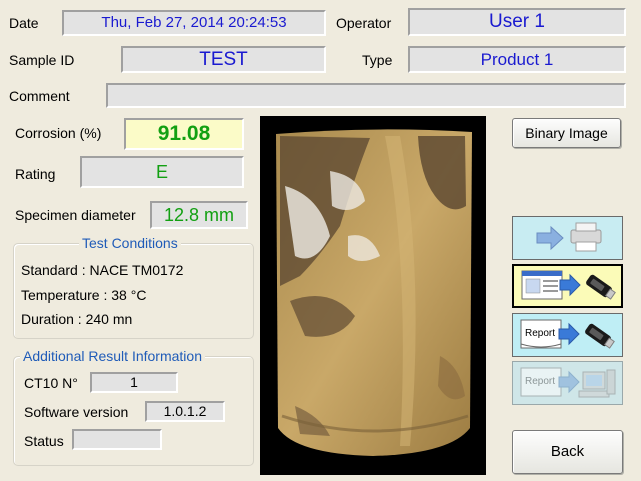  What do you see at coordinates (199, 215) in the screenshot?
I see `specimen-diameter-value: 12.8 mm` at bounding box center [199, 215].